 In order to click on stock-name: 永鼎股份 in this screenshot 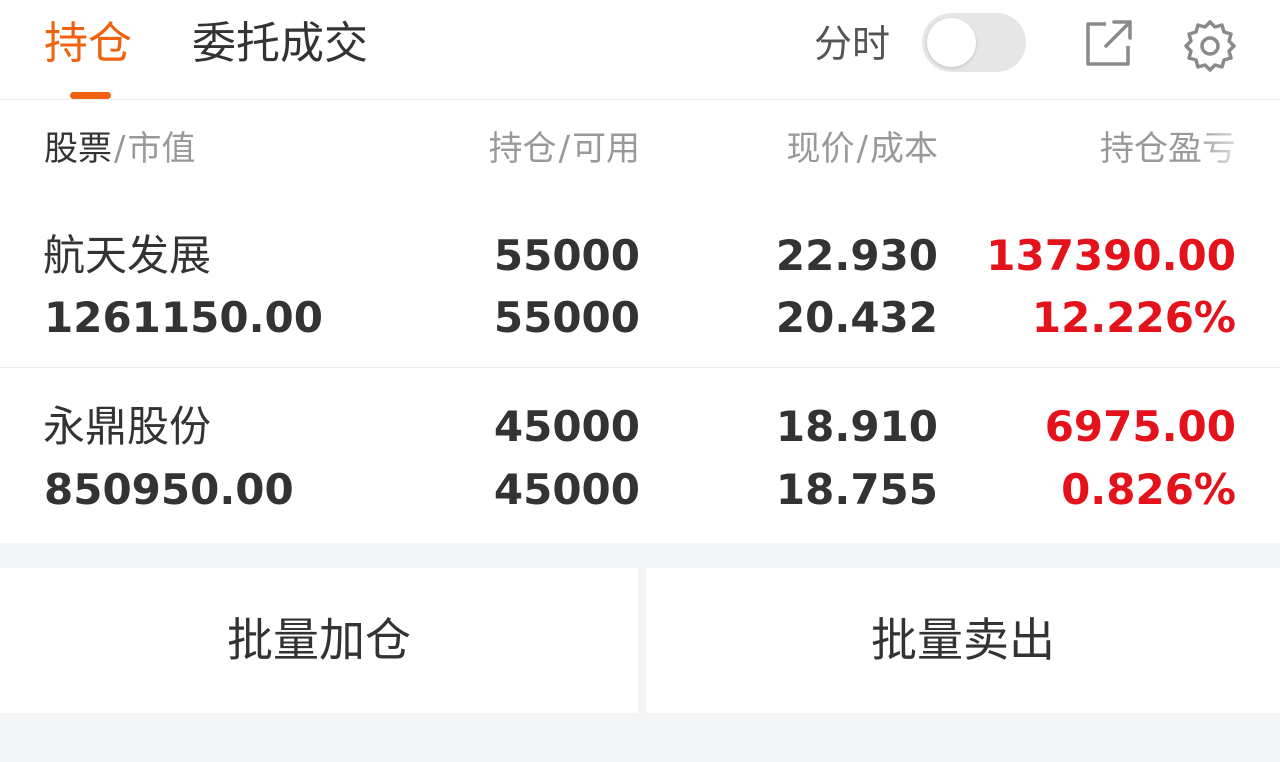, I will do `click(127, 426)`.